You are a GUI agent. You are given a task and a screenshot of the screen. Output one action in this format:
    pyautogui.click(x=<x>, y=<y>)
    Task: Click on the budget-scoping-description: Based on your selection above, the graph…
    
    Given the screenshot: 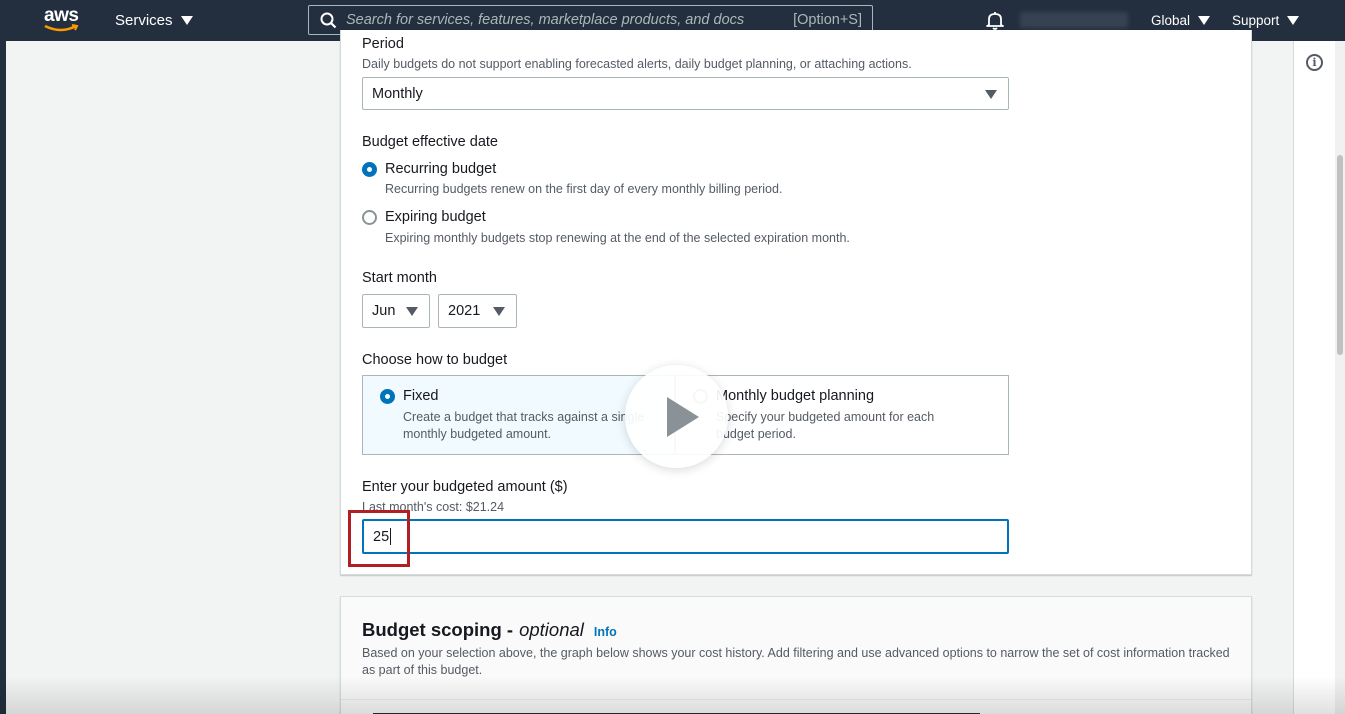 What is the action you would take?
    pyautogui.click(x=796, y=661)
    